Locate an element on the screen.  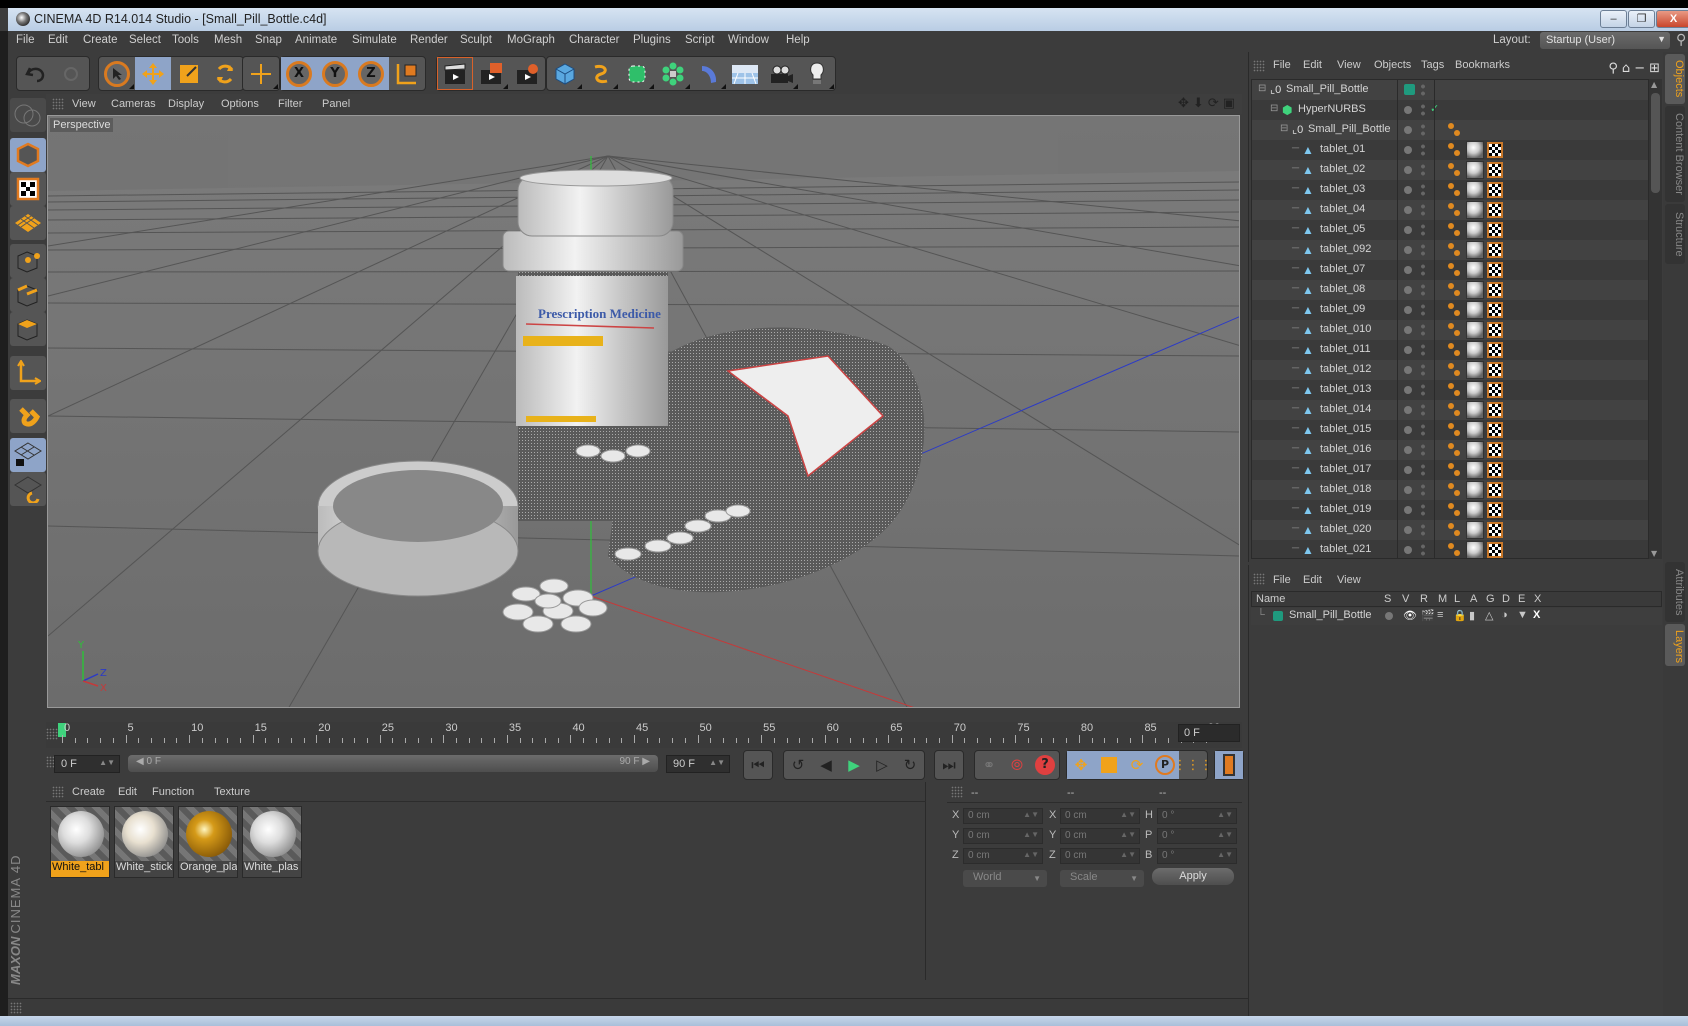
object-row: ─ ▲ tablet_04 is located at coordinates (1450, 210).